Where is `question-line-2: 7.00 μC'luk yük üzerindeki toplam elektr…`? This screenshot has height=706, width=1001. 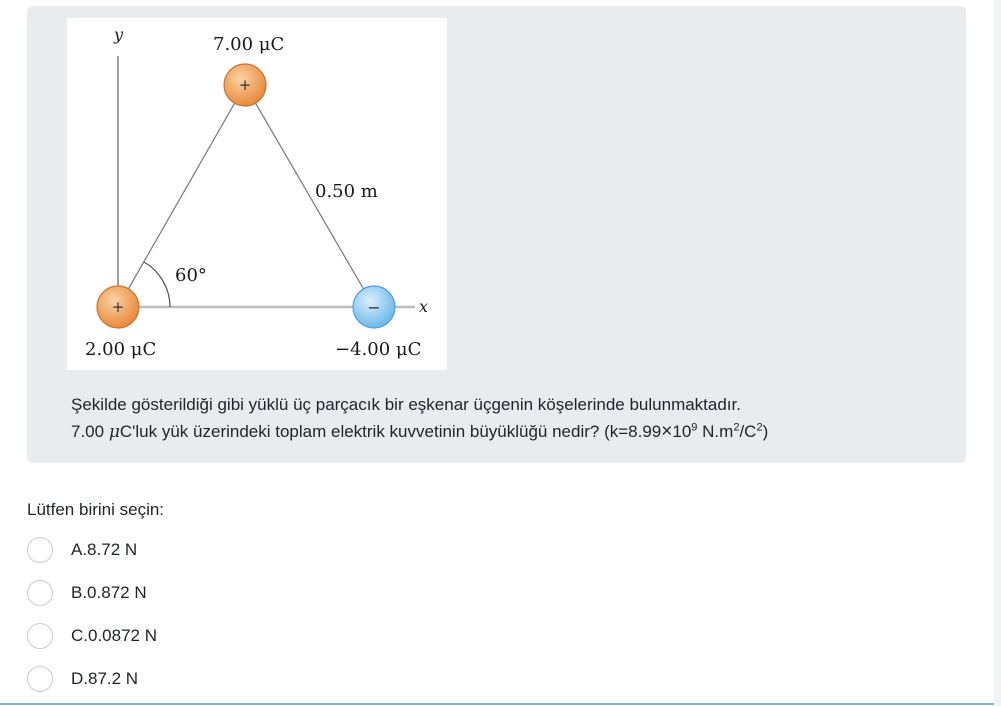 question-line-2: 7.00 μC'luk yük üzerindeki toplam elektr… is located at coordinates (521, 432).